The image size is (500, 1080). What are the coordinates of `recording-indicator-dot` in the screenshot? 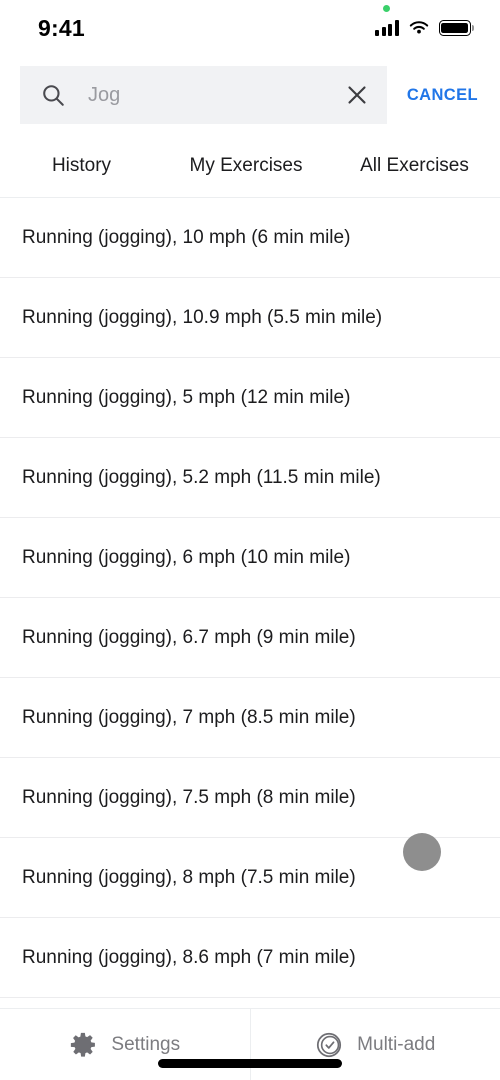 It's located at (387, 8).